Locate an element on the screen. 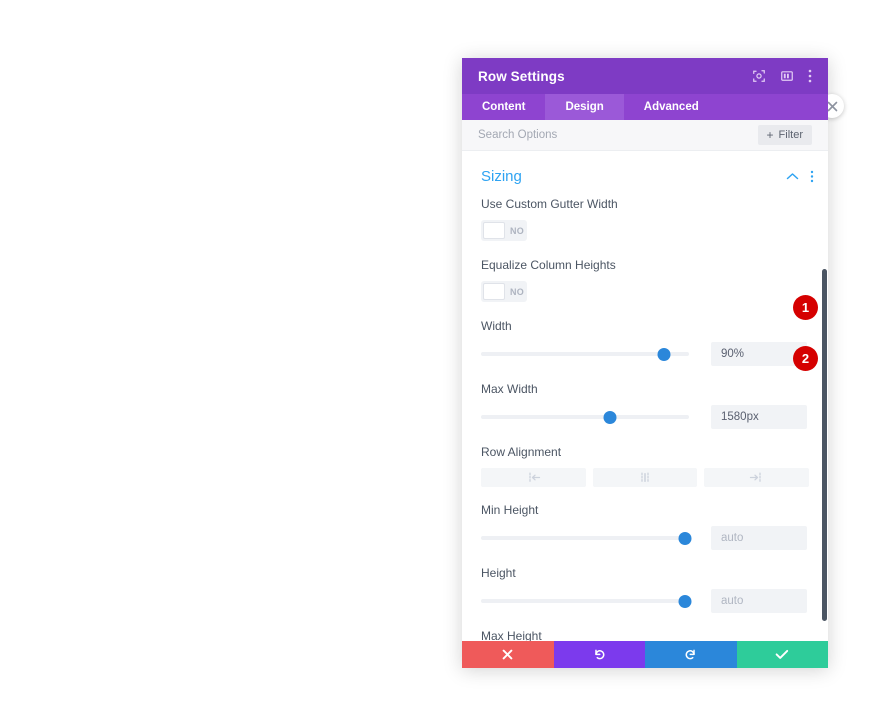 This screenshot has width=880, height=717. more-vertical-icon is located at coordinates (810, 76).